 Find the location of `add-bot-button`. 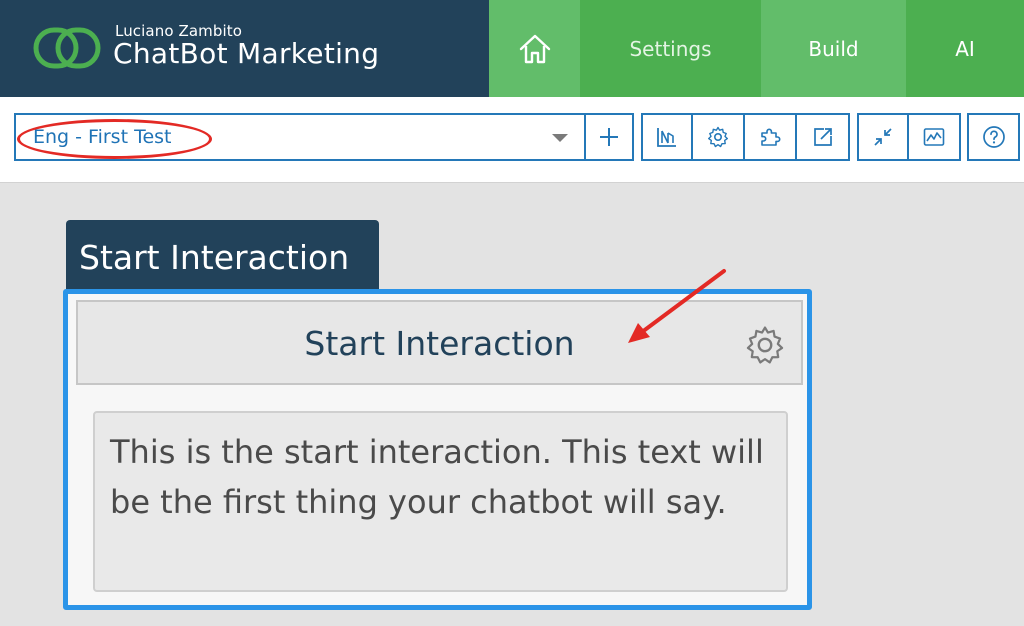

add-bot-button is located at coordinates (609, 137).